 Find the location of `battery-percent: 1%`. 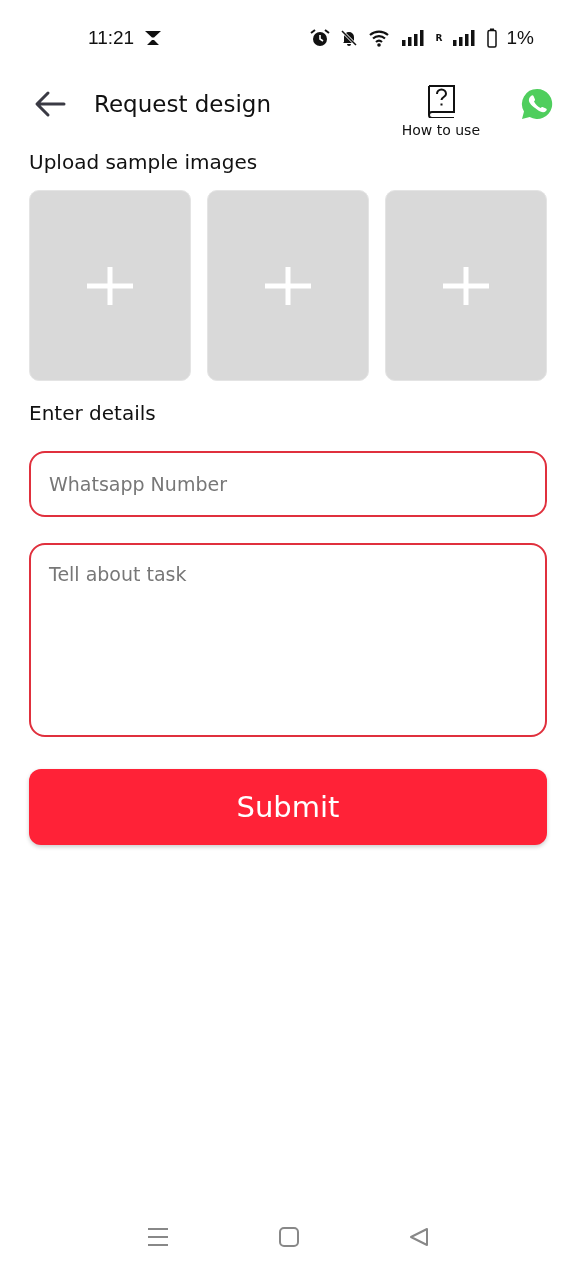

battery-percent: 1% is located at coordinates (520, 38).